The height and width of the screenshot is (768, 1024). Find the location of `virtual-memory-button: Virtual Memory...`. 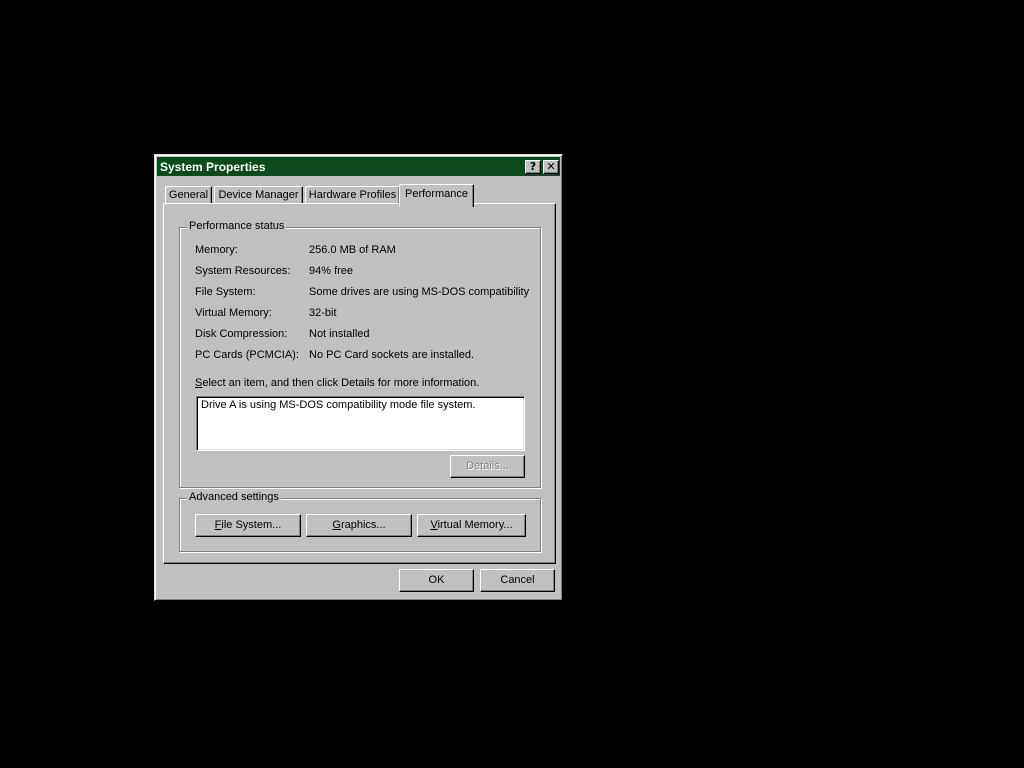

virtual-memory-button: Virtual Memory... is located at coordinates (471, 525).